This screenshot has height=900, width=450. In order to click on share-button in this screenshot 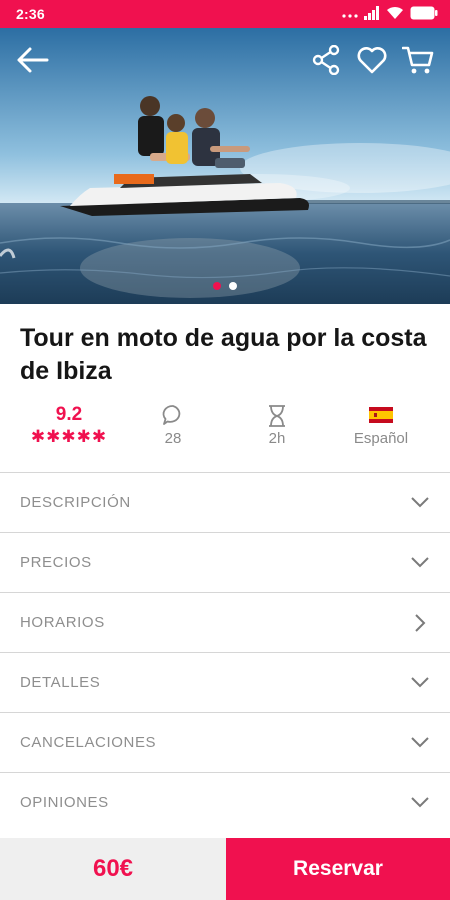, I will do `click(326, 62)`.